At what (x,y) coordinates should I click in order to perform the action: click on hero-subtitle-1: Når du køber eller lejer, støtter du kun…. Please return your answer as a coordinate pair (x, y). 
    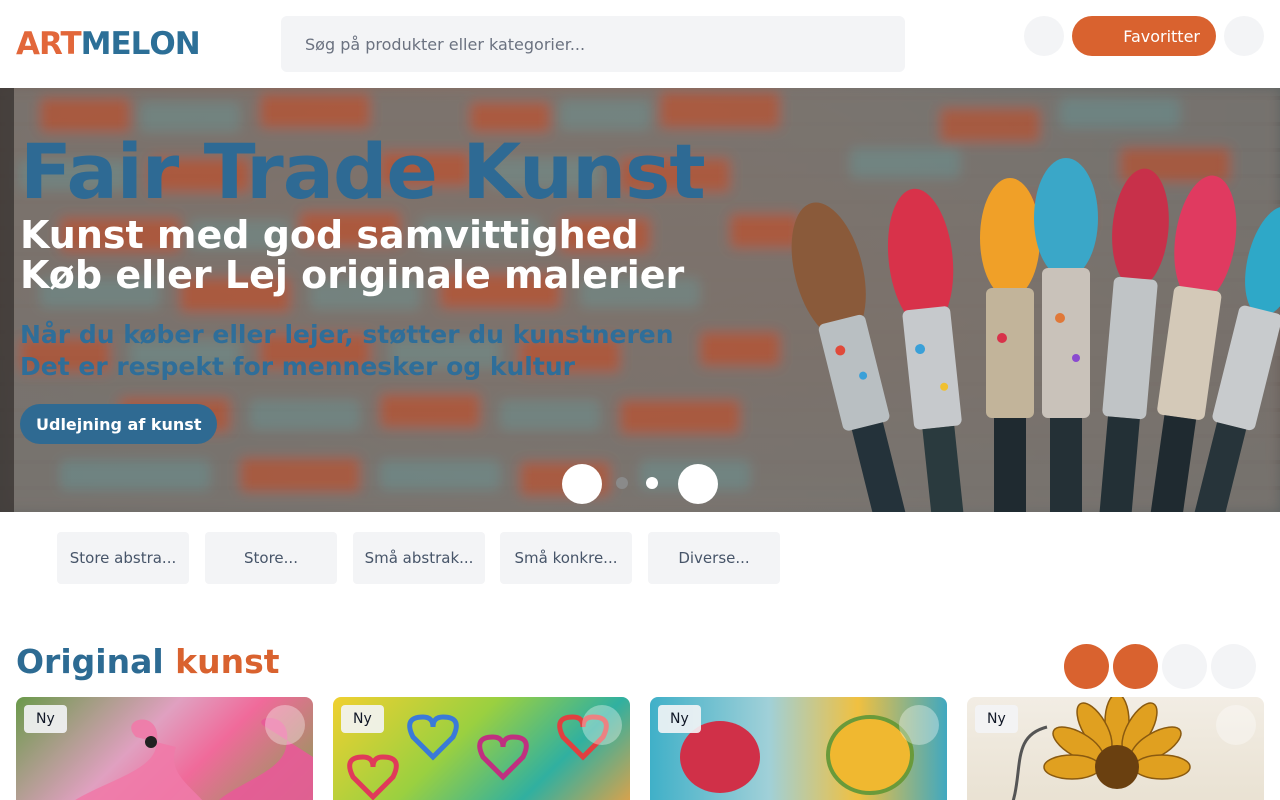
    Looking at the image, I should click on (347, 334).